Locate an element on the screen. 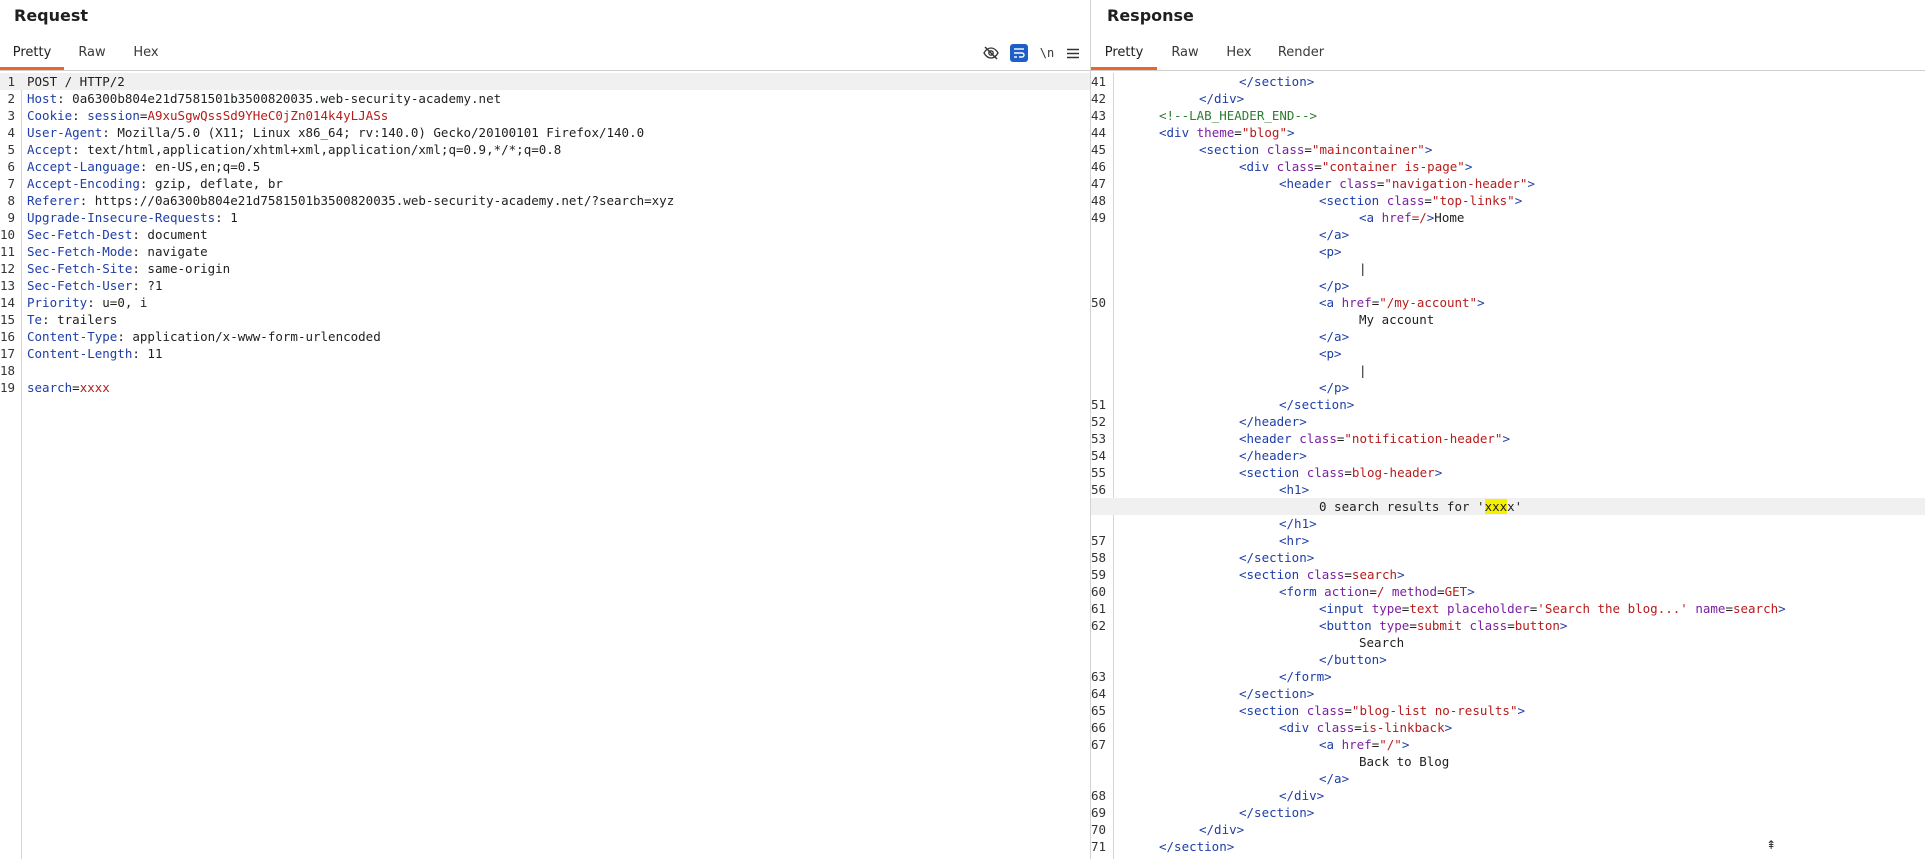  code-row: 50 <a href="/my-account"> is located at coordinates (1508, 302).